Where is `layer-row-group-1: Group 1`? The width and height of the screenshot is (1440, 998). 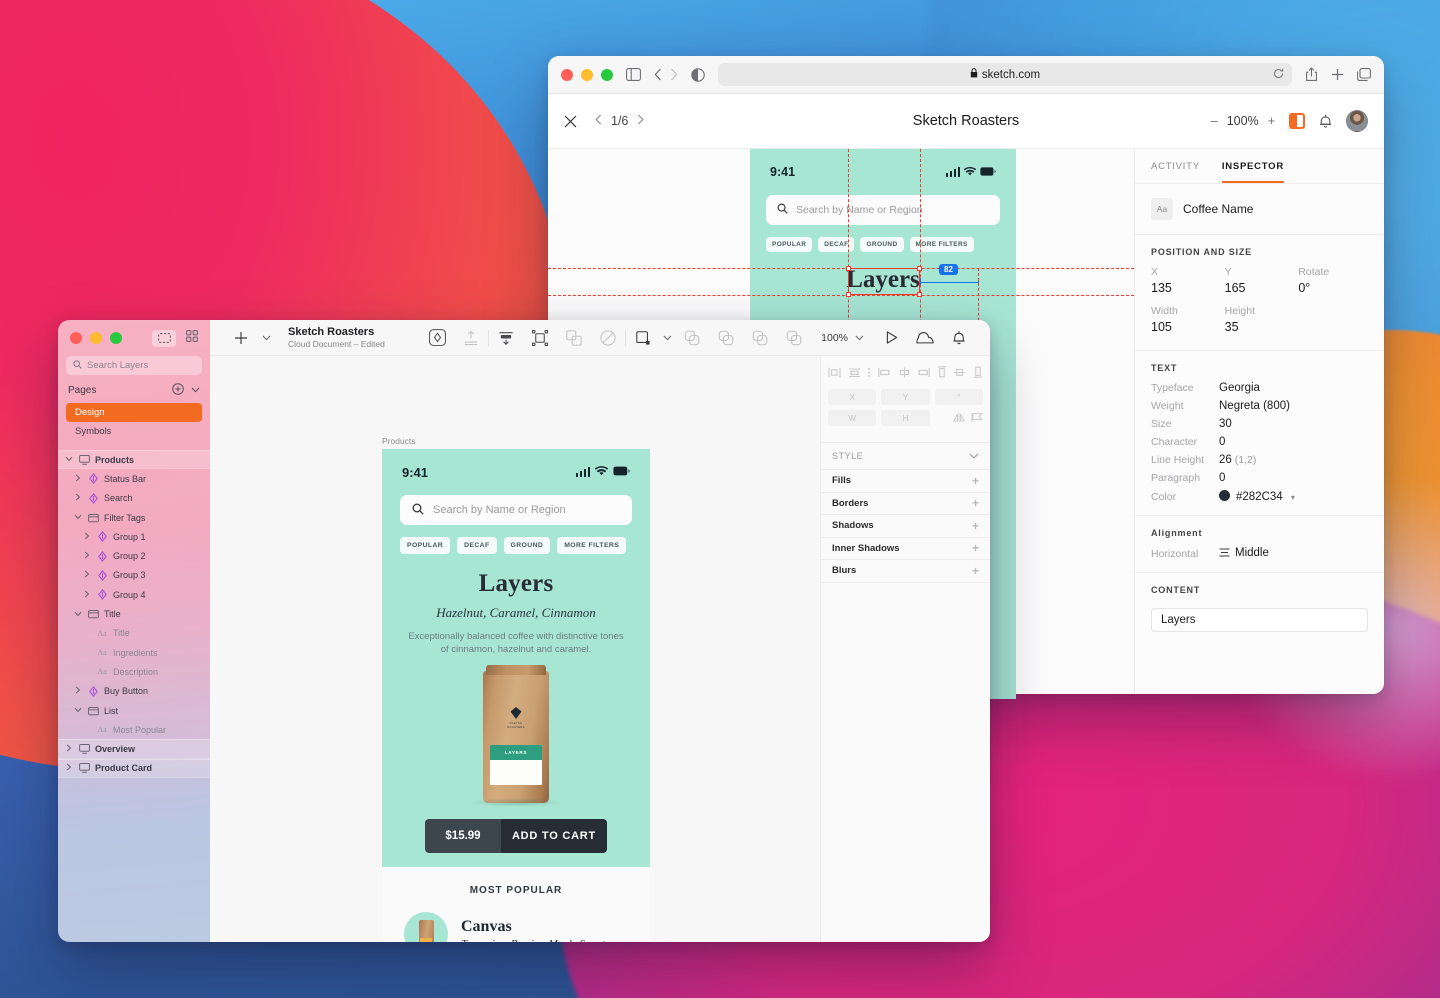
layer-row-group-1: Group 1 is located at coordinates (134, 536).